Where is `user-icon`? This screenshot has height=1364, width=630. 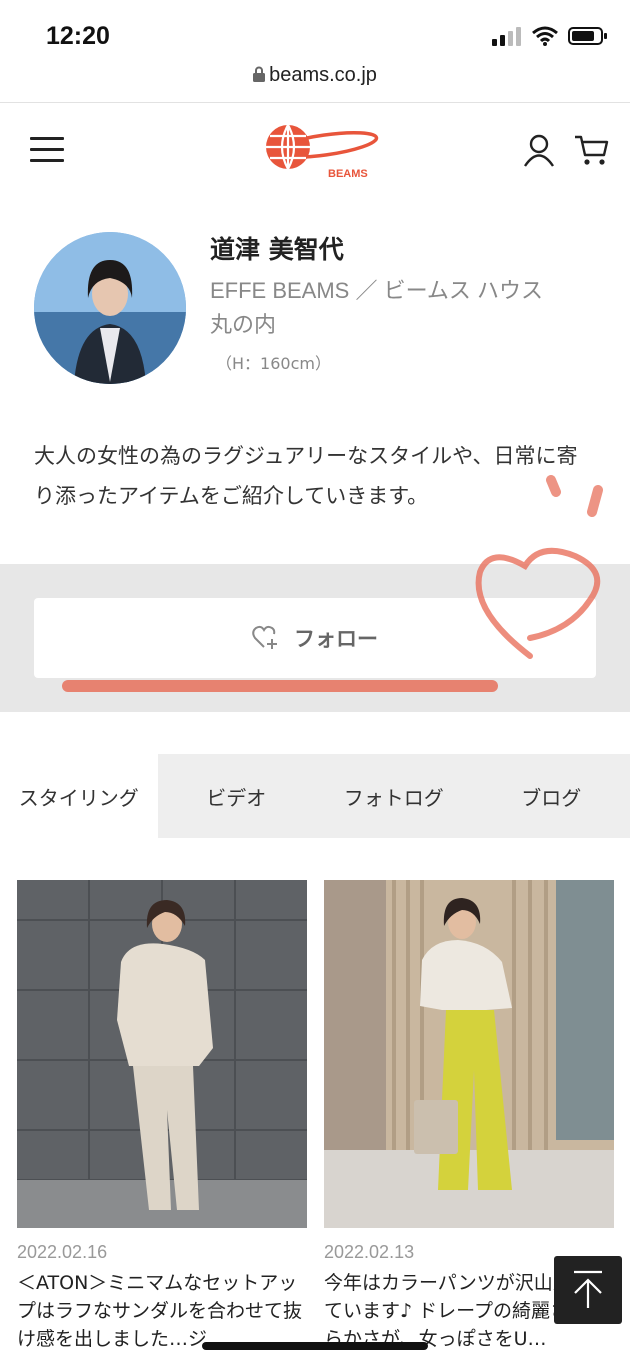
user-icon is located at coordinates (539, 150).